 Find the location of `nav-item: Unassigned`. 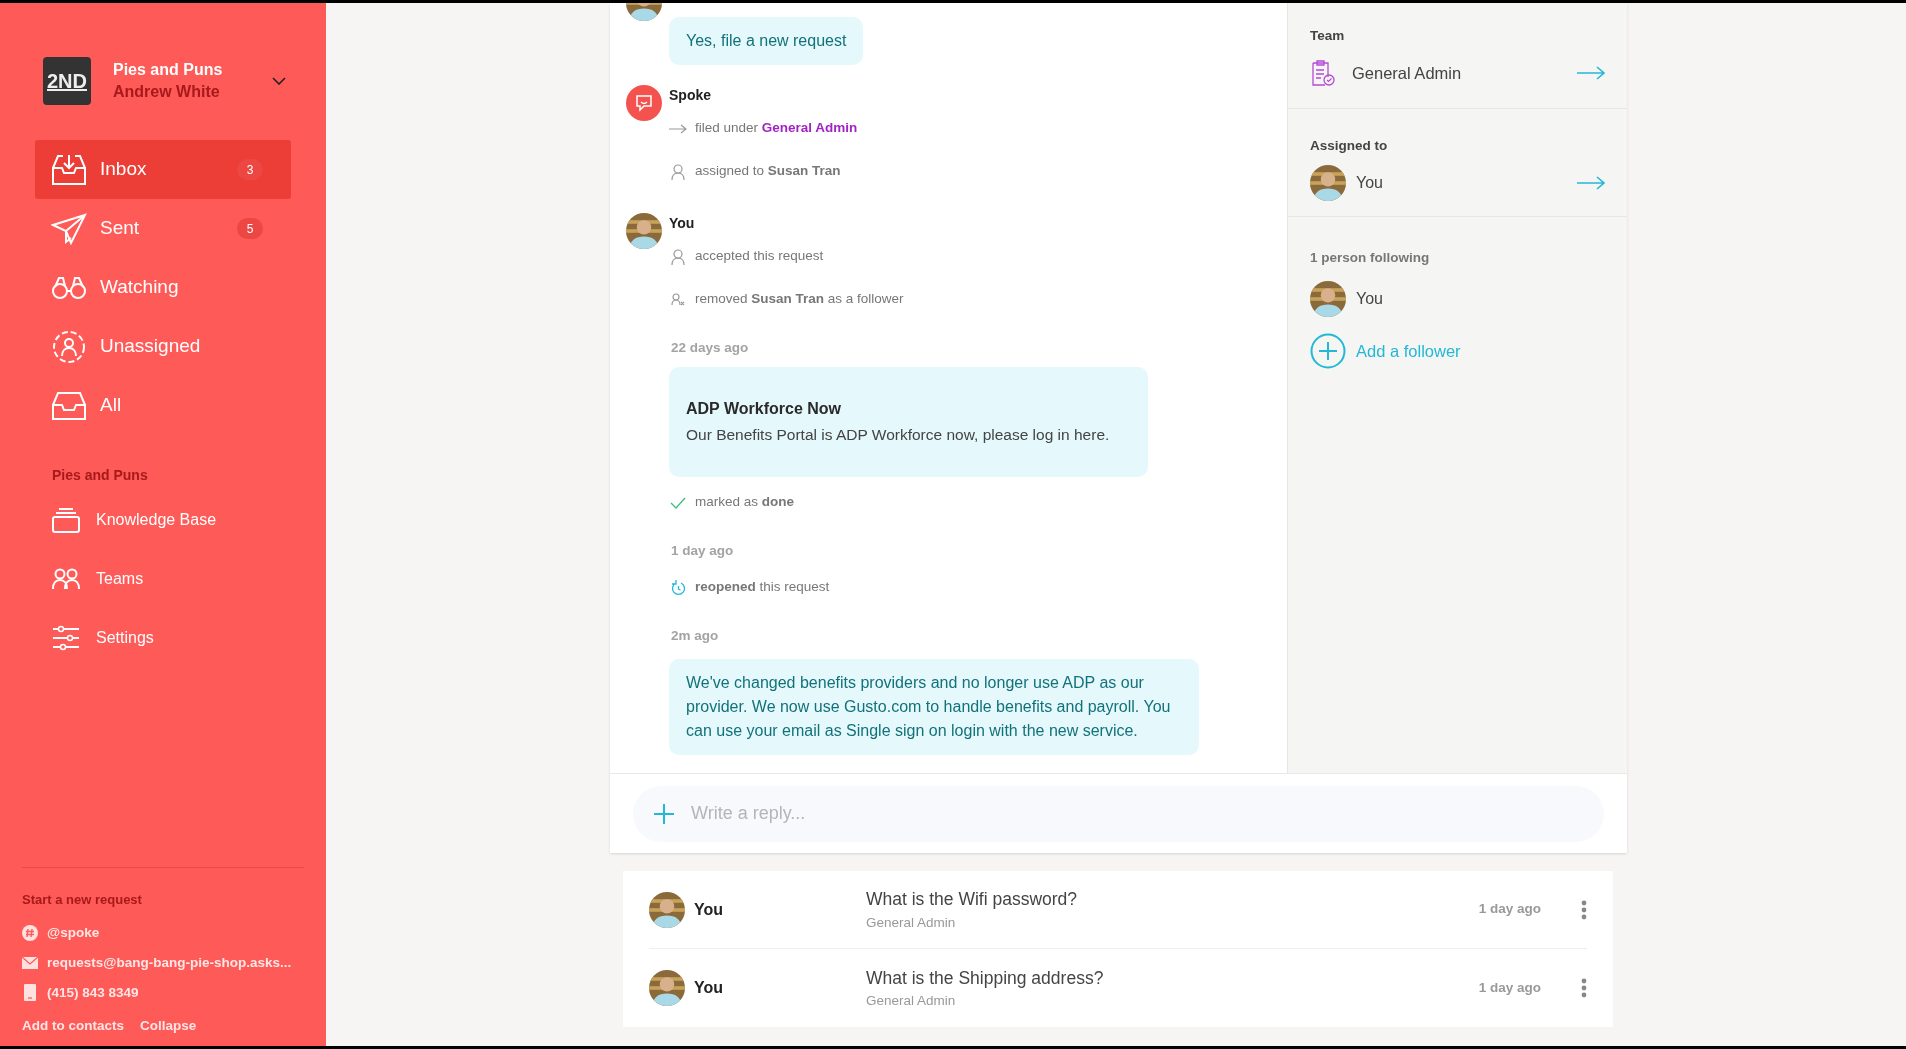

nav-item: Unassigned is located at coordinates (163, 346).